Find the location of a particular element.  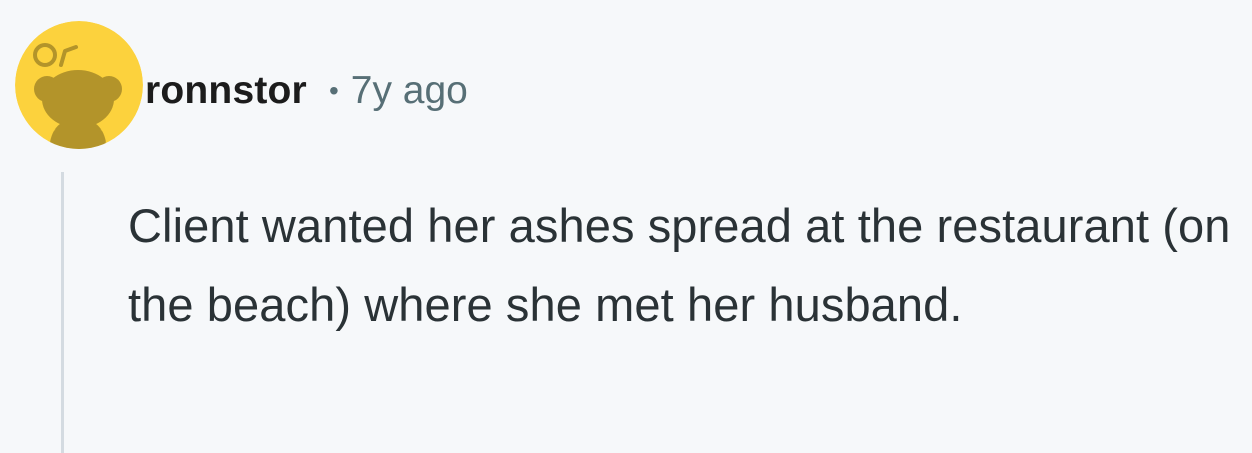

comment-meta: ronnstor • 7y ago is located at coordinates (306, 91).